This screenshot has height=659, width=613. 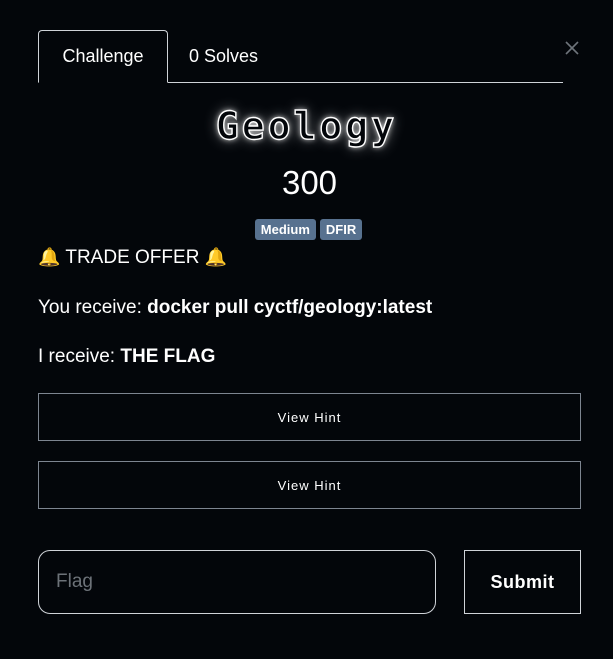 I want to click on you-receive-value: docker pull cyctf/geology:latest, so click(x=290, y=307).